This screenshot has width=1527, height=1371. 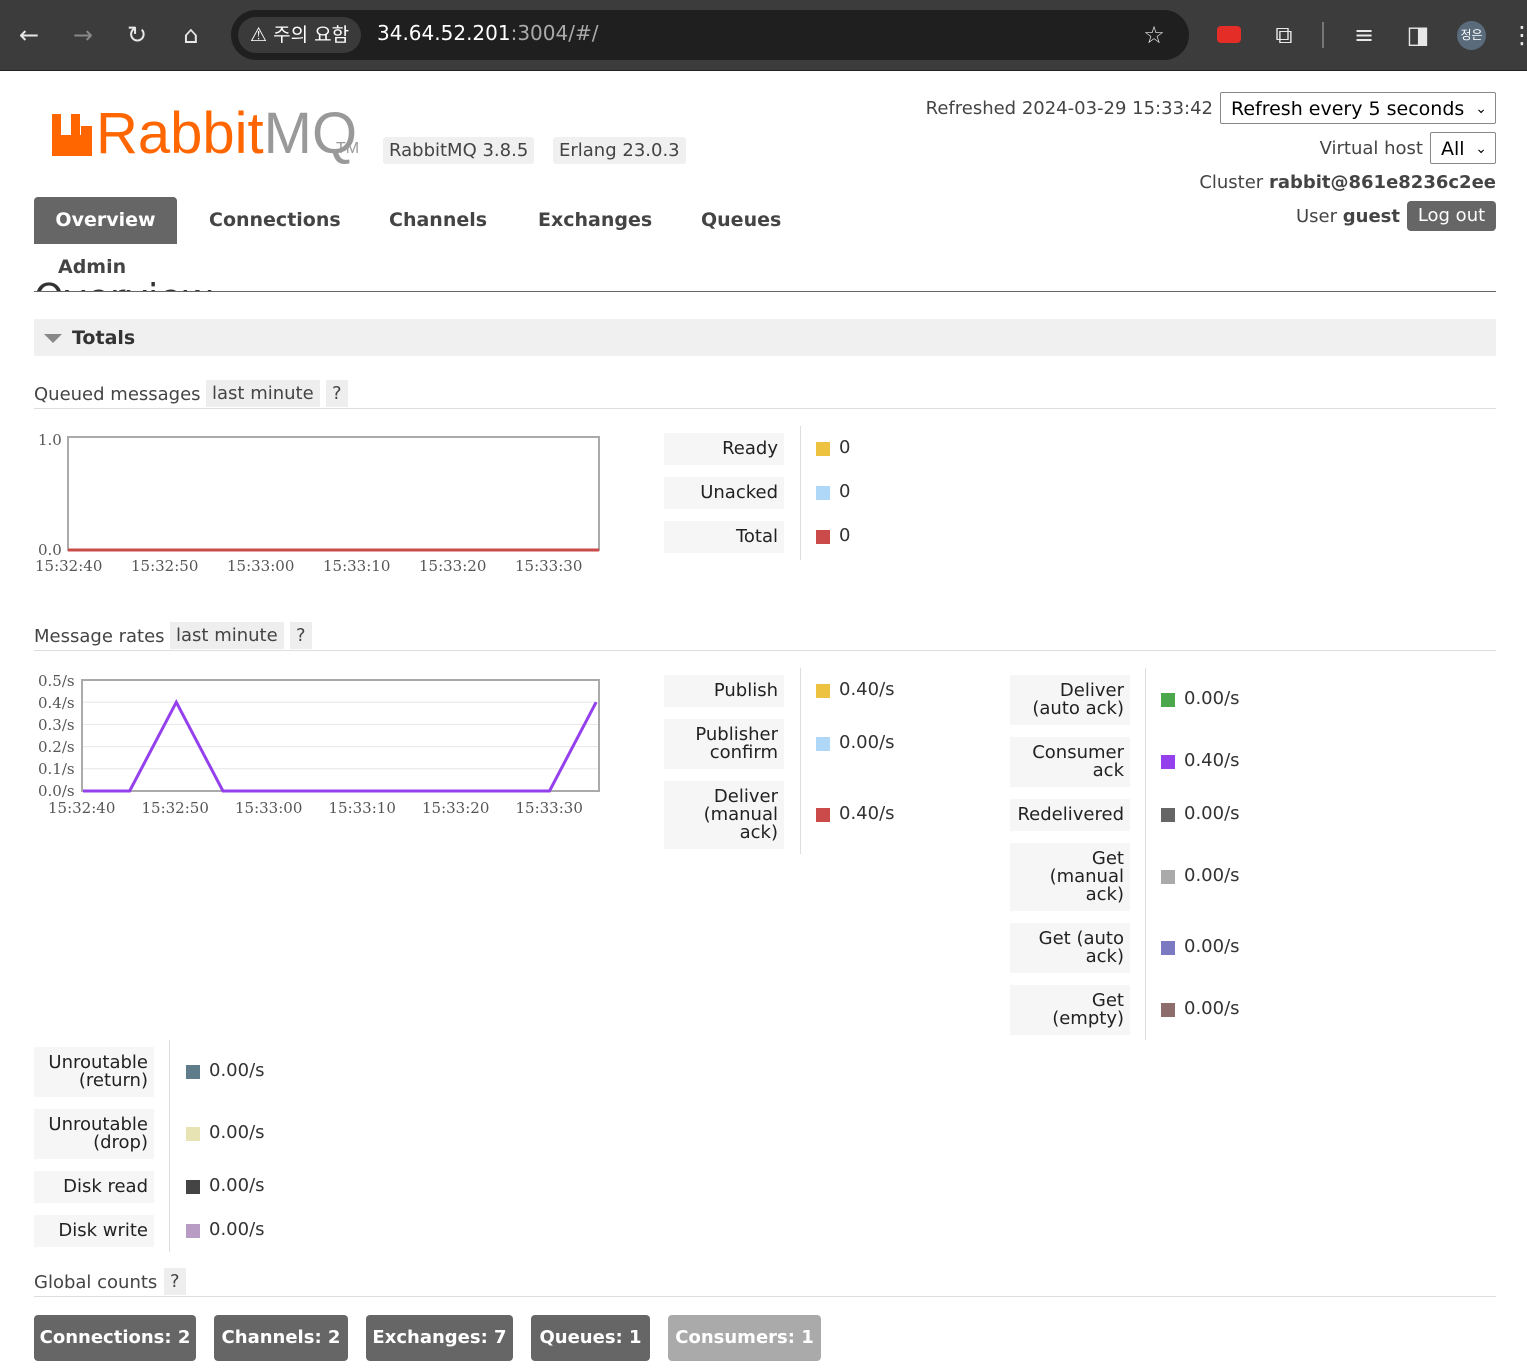 What do you see at coordinates (333, 493) in the screenshot?
I see `chart-frame` at bounding box center [333, 493].